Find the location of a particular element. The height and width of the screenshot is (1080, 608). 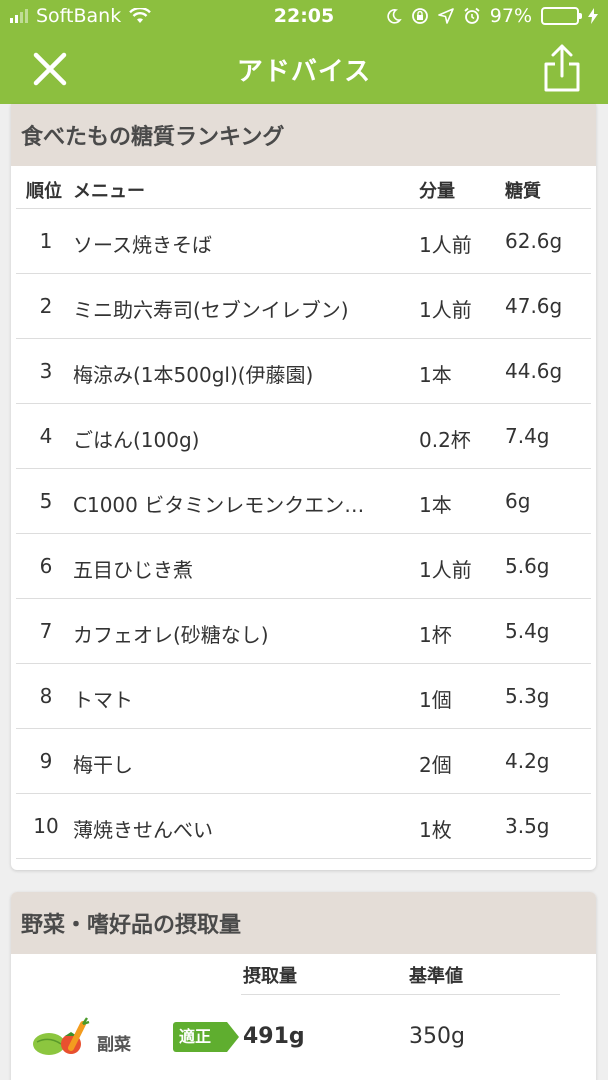

moon-icon is located at coordinates (394, 16).